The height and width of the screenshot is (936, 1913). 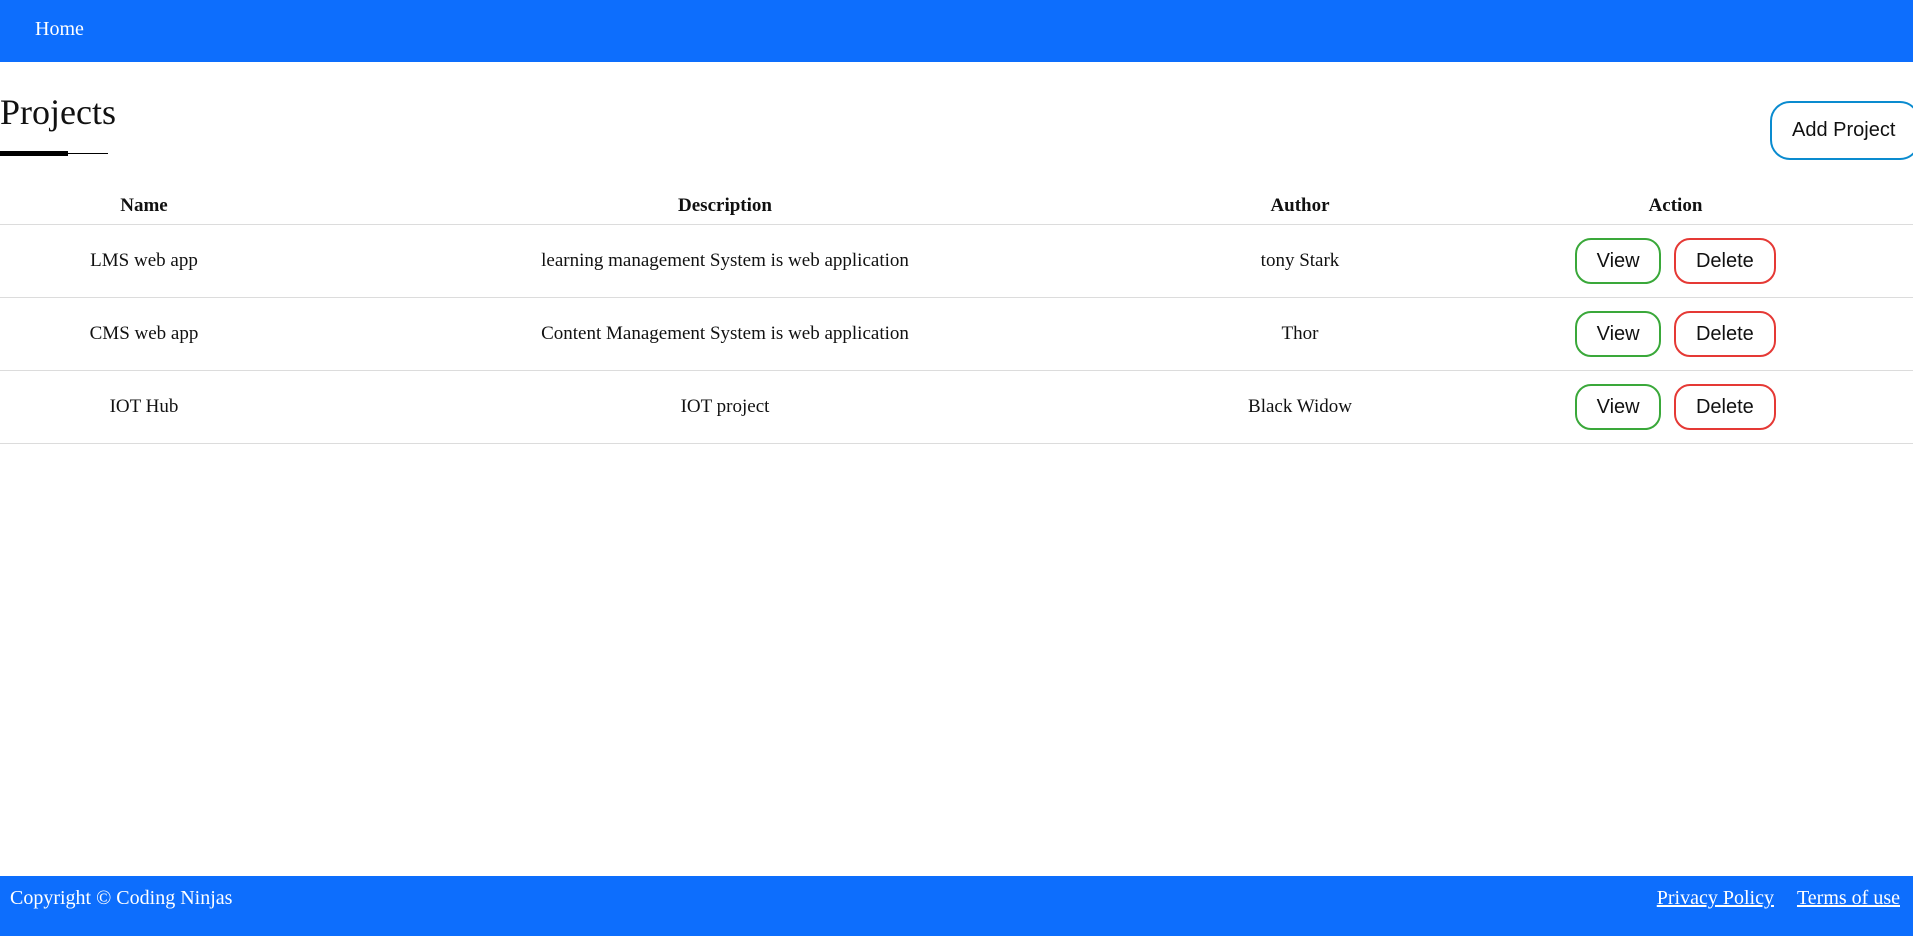 What do you see at coordinates (59, 29) in the screenshot?
I see `nav-home-link: Home` at bounding box center [59, 29].